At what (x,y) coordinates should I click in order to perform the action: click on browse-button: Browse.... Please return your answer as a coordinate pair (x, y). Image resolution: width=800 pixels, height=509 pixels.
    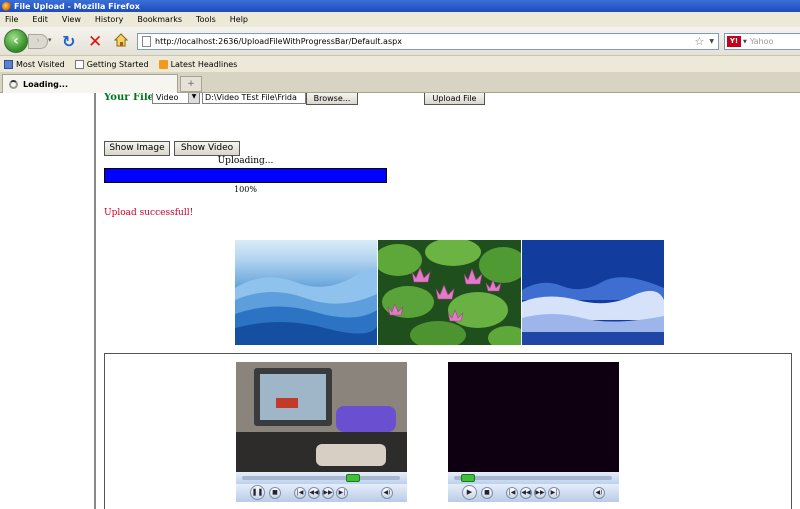
    Looking at the image, I should click on (332, 99).